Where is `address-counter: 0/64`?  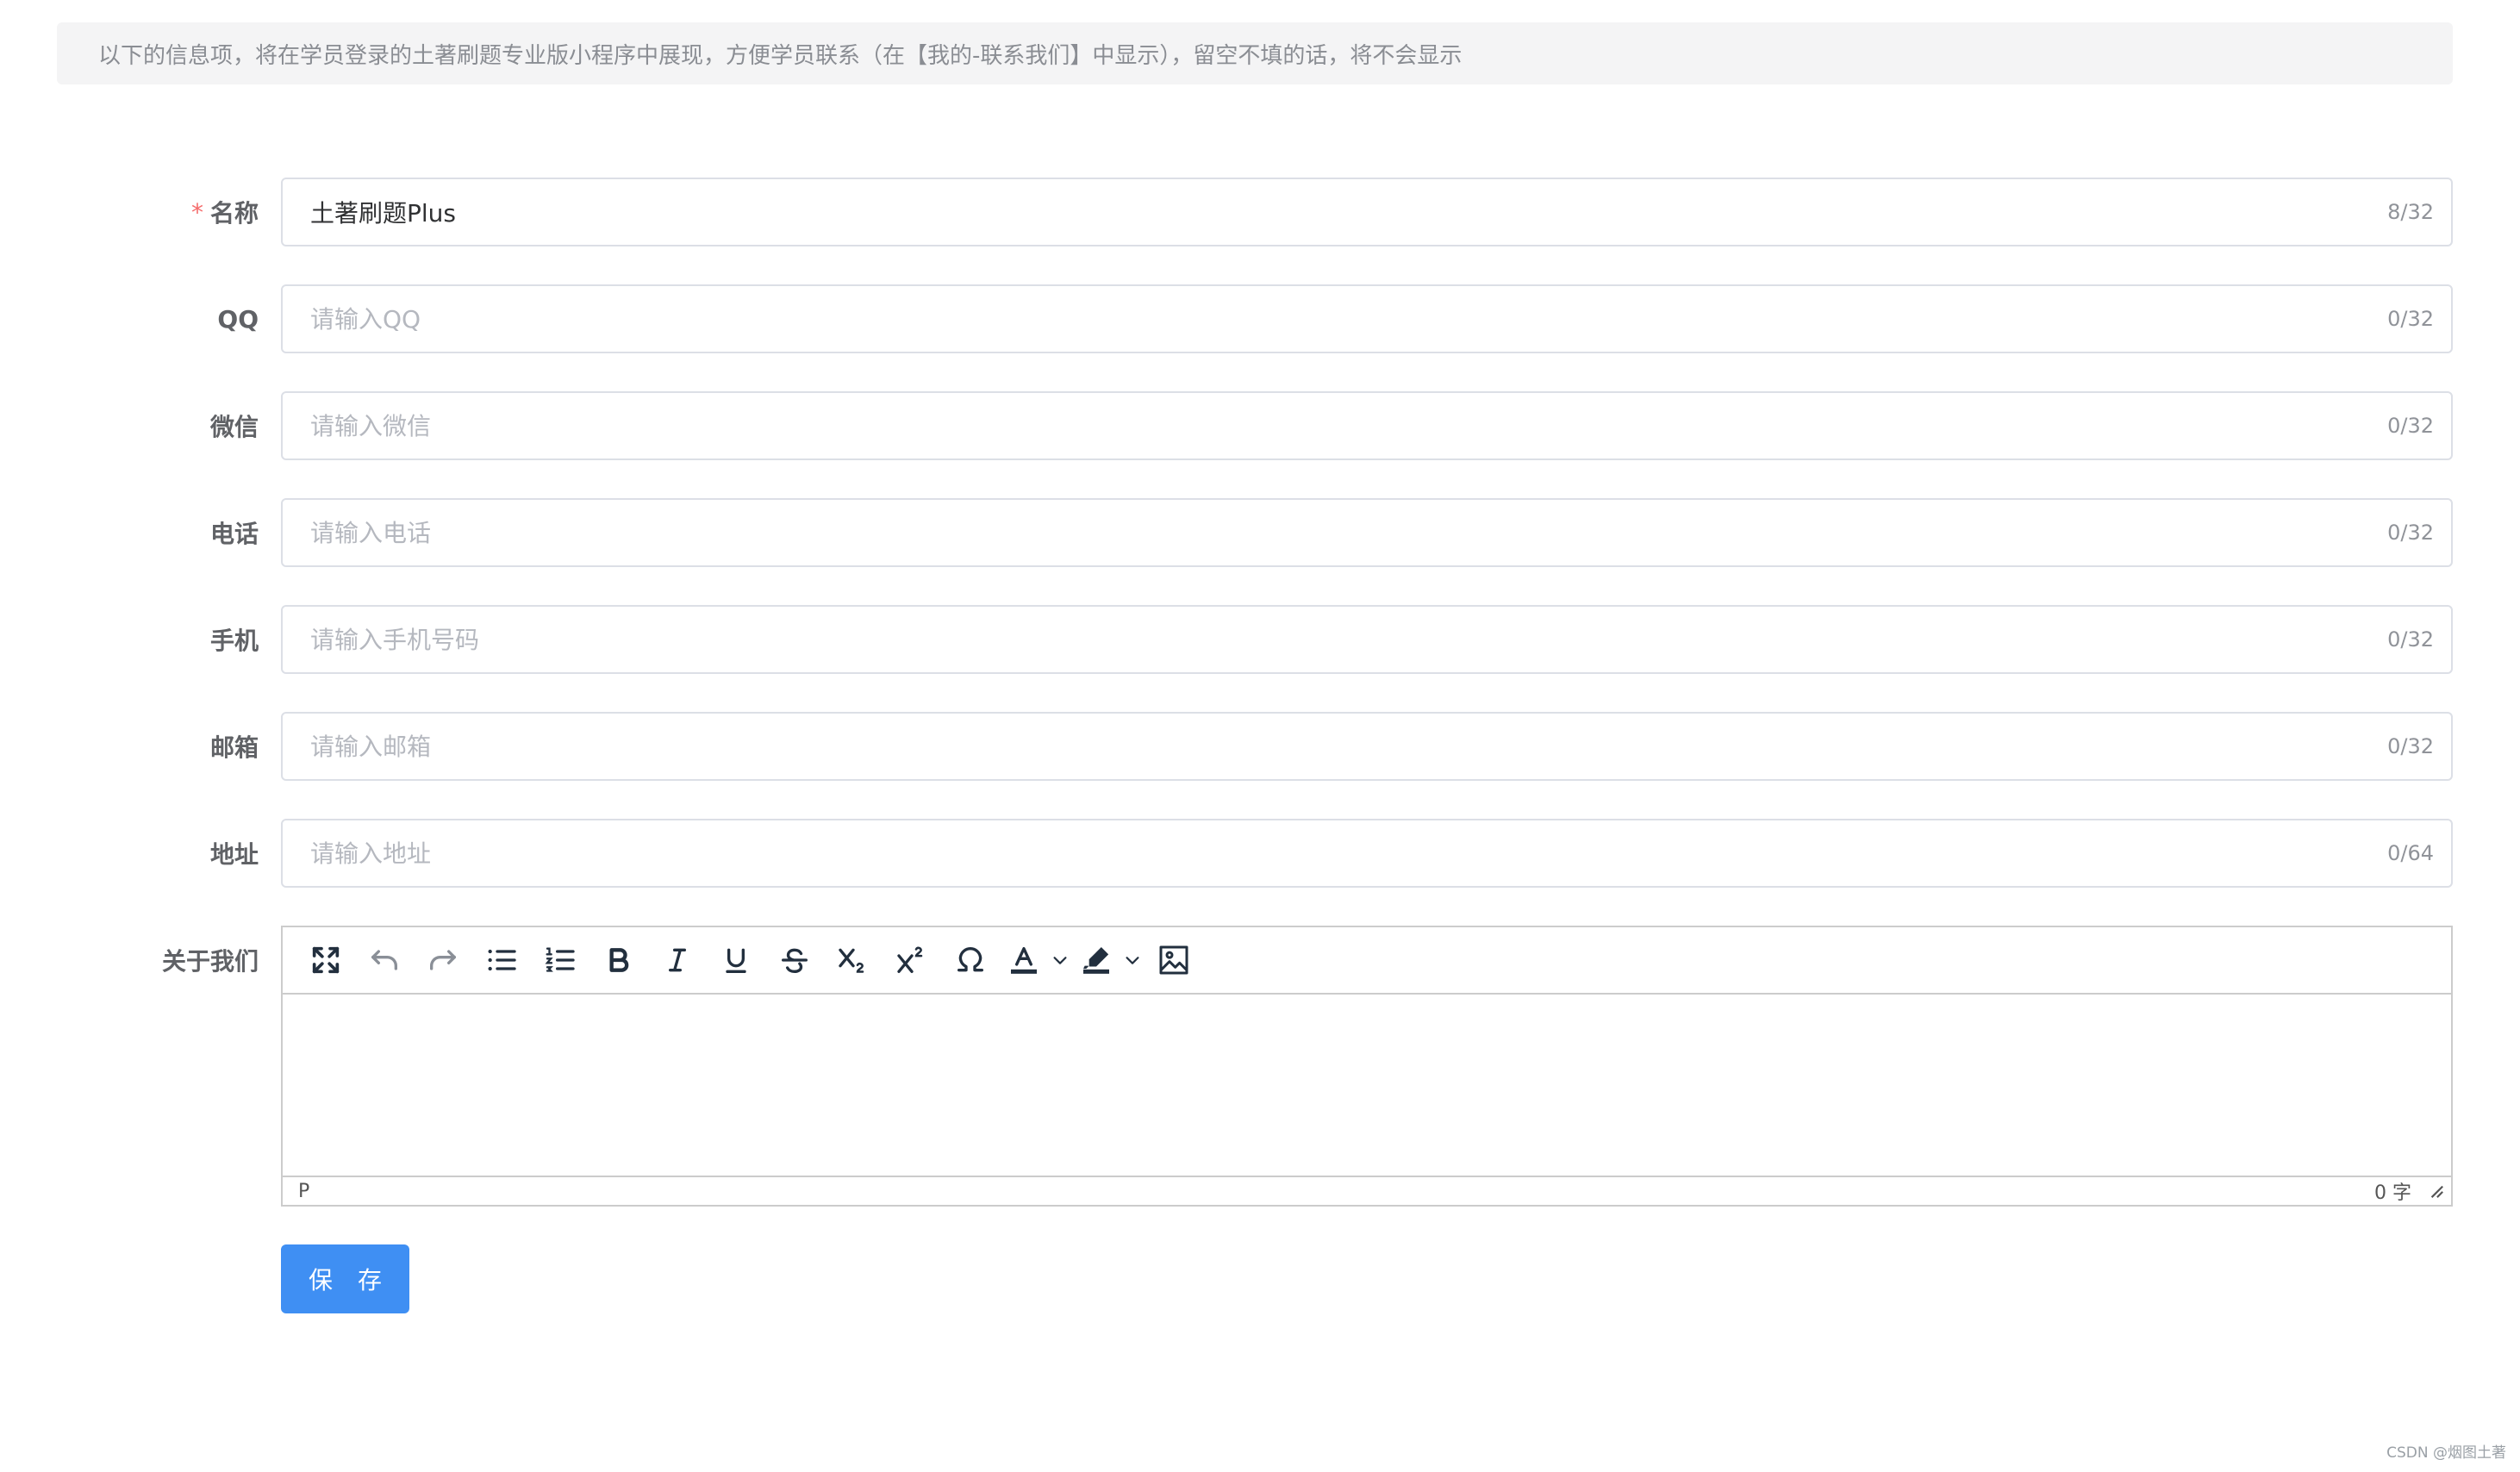 address-counter: 0/64 is located at coordinates (2411, 853).